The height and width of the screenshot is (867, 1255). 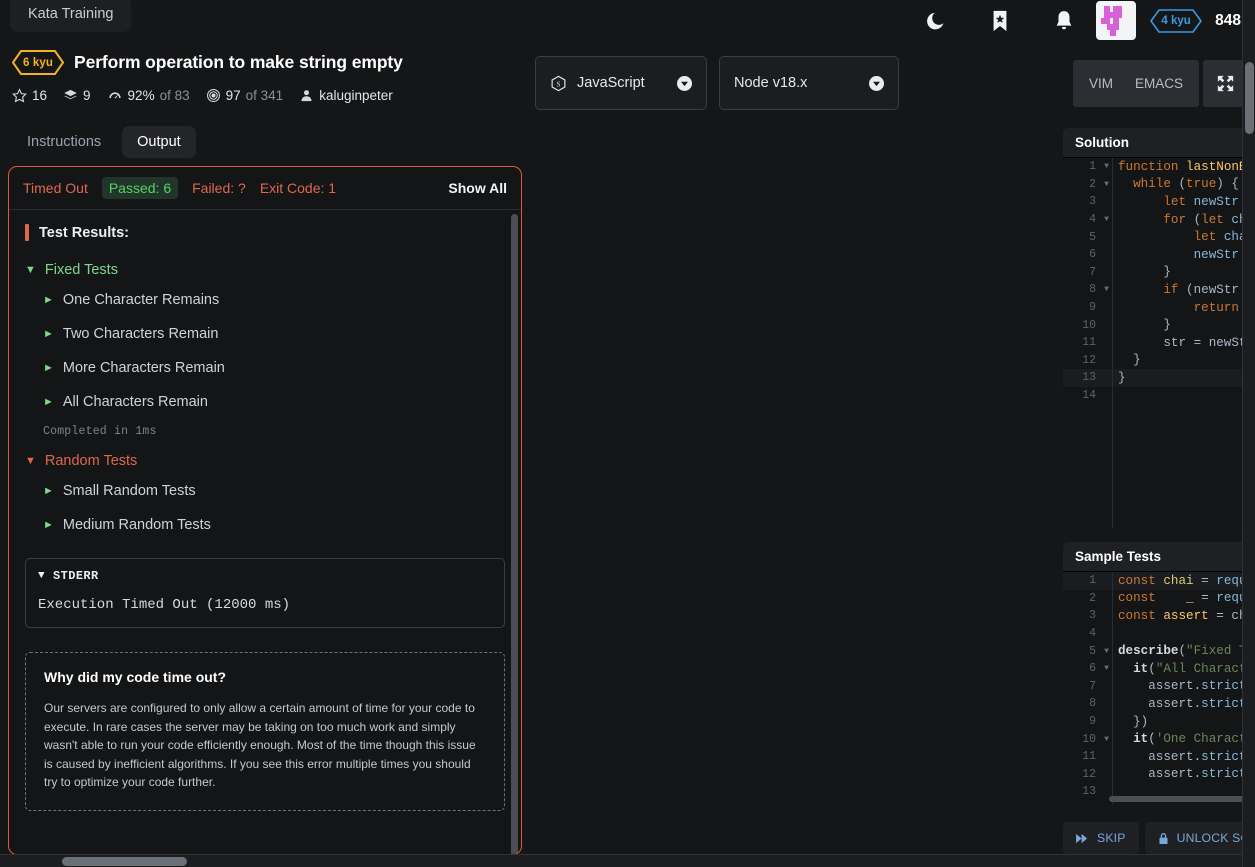 What do you see at coordinates (1092, 290) in the screenshot?
I see `line-number: 8` at bounding box center [1092, 290].